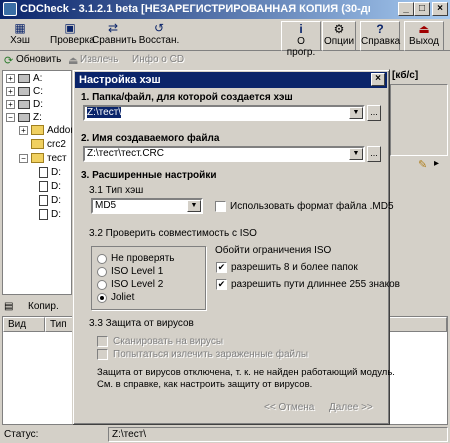 The width and height of the screenshot is (450, 443). What do you see at coordinates (24, 117) in the screenshot?
I see `tree-drive-z: − Z:` at bounding box center [24, 117].